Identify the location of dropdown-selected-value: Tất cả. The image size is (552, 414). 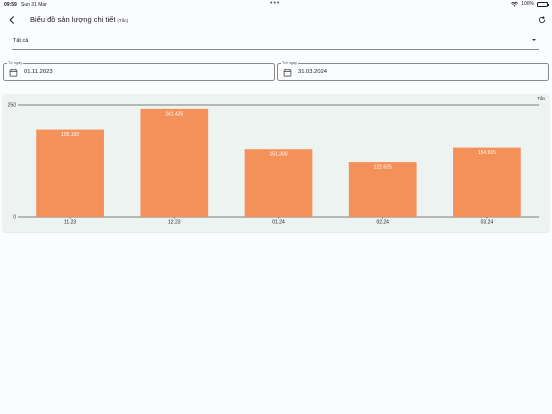
(21, 41).